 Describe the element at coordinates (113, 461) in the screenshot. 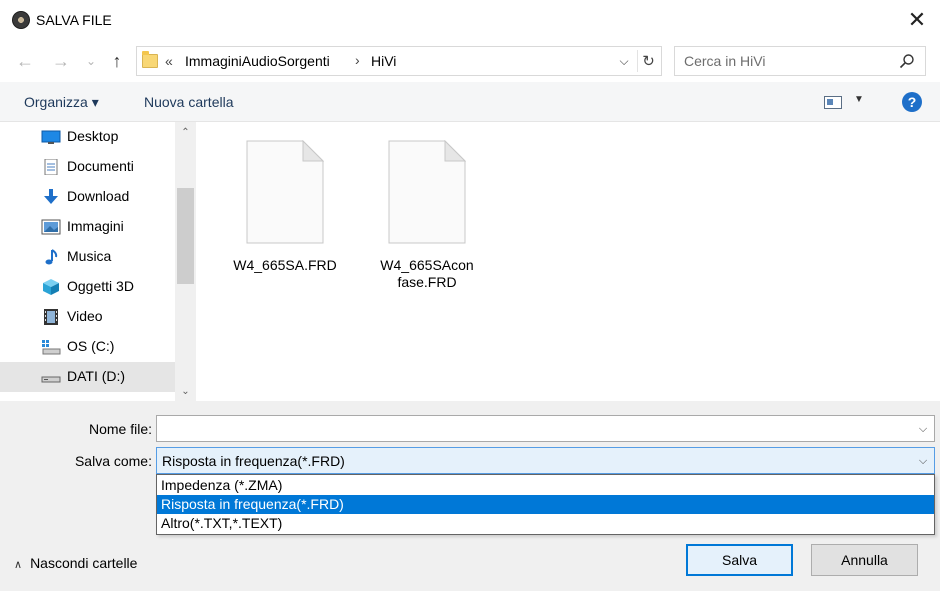

I see `savetype-label: Salva come:` at that location.